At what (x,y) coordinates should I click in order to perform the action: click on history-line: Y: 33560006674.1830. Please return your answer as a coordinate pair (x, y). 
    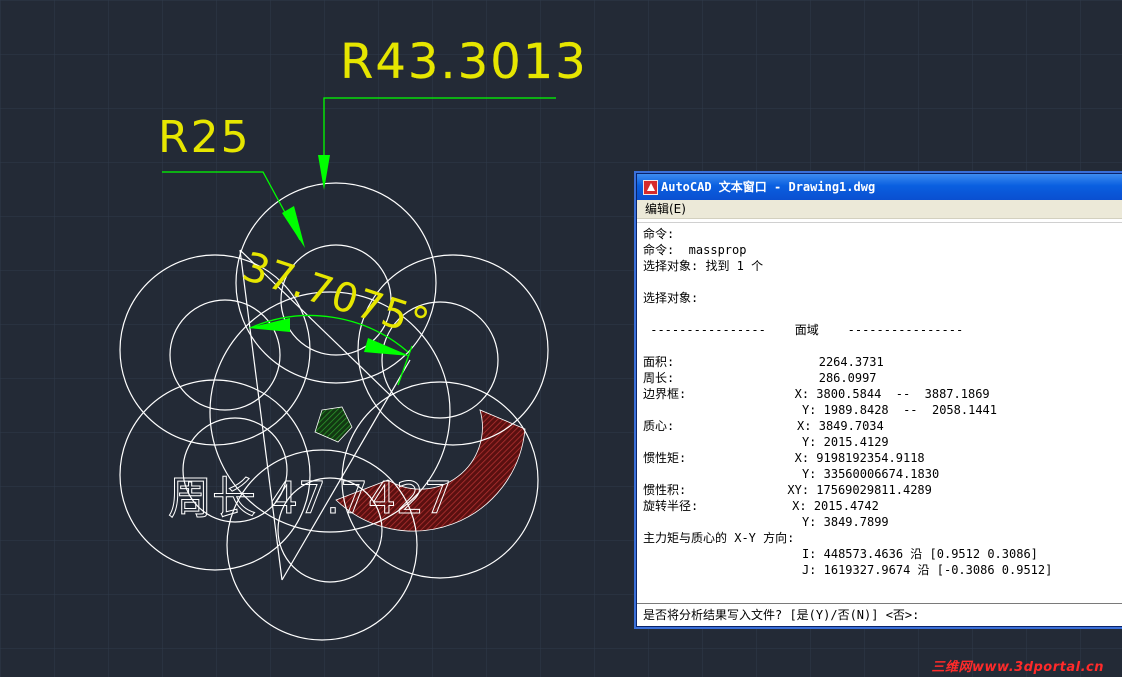
    Looking at the image, I should click on (791, 474).